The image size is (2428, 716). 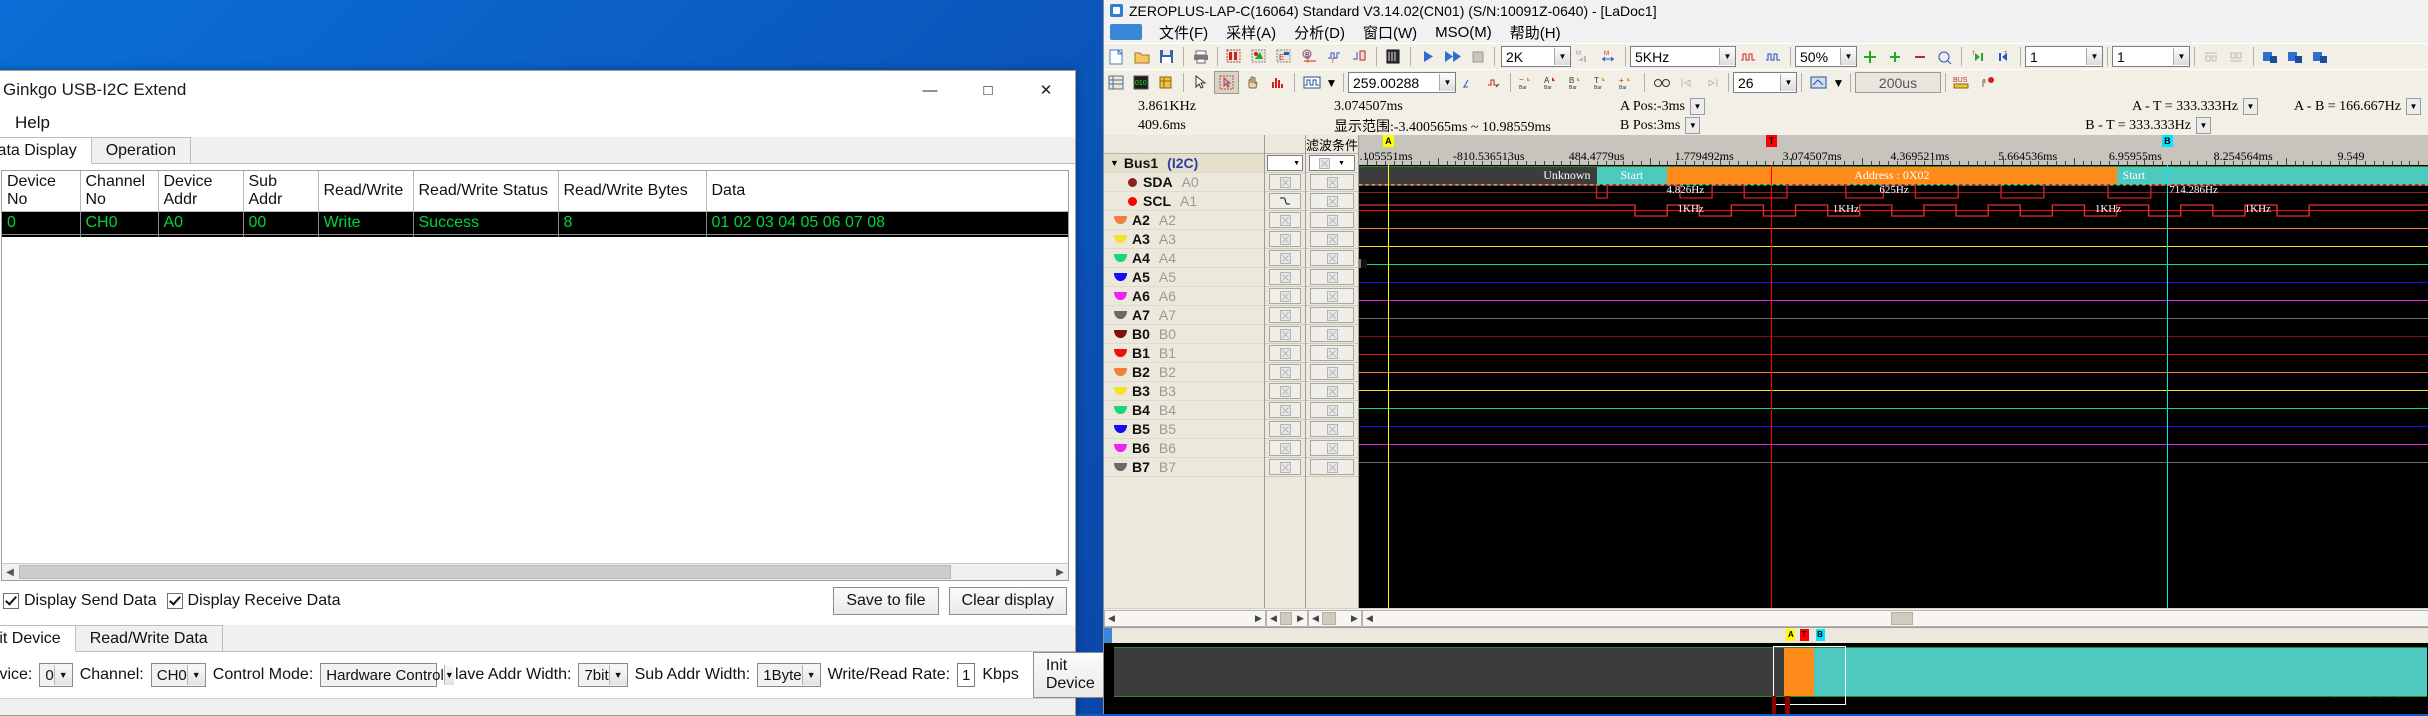 I want to click on trigger-cell-b5, so click(x=1285, y=429).